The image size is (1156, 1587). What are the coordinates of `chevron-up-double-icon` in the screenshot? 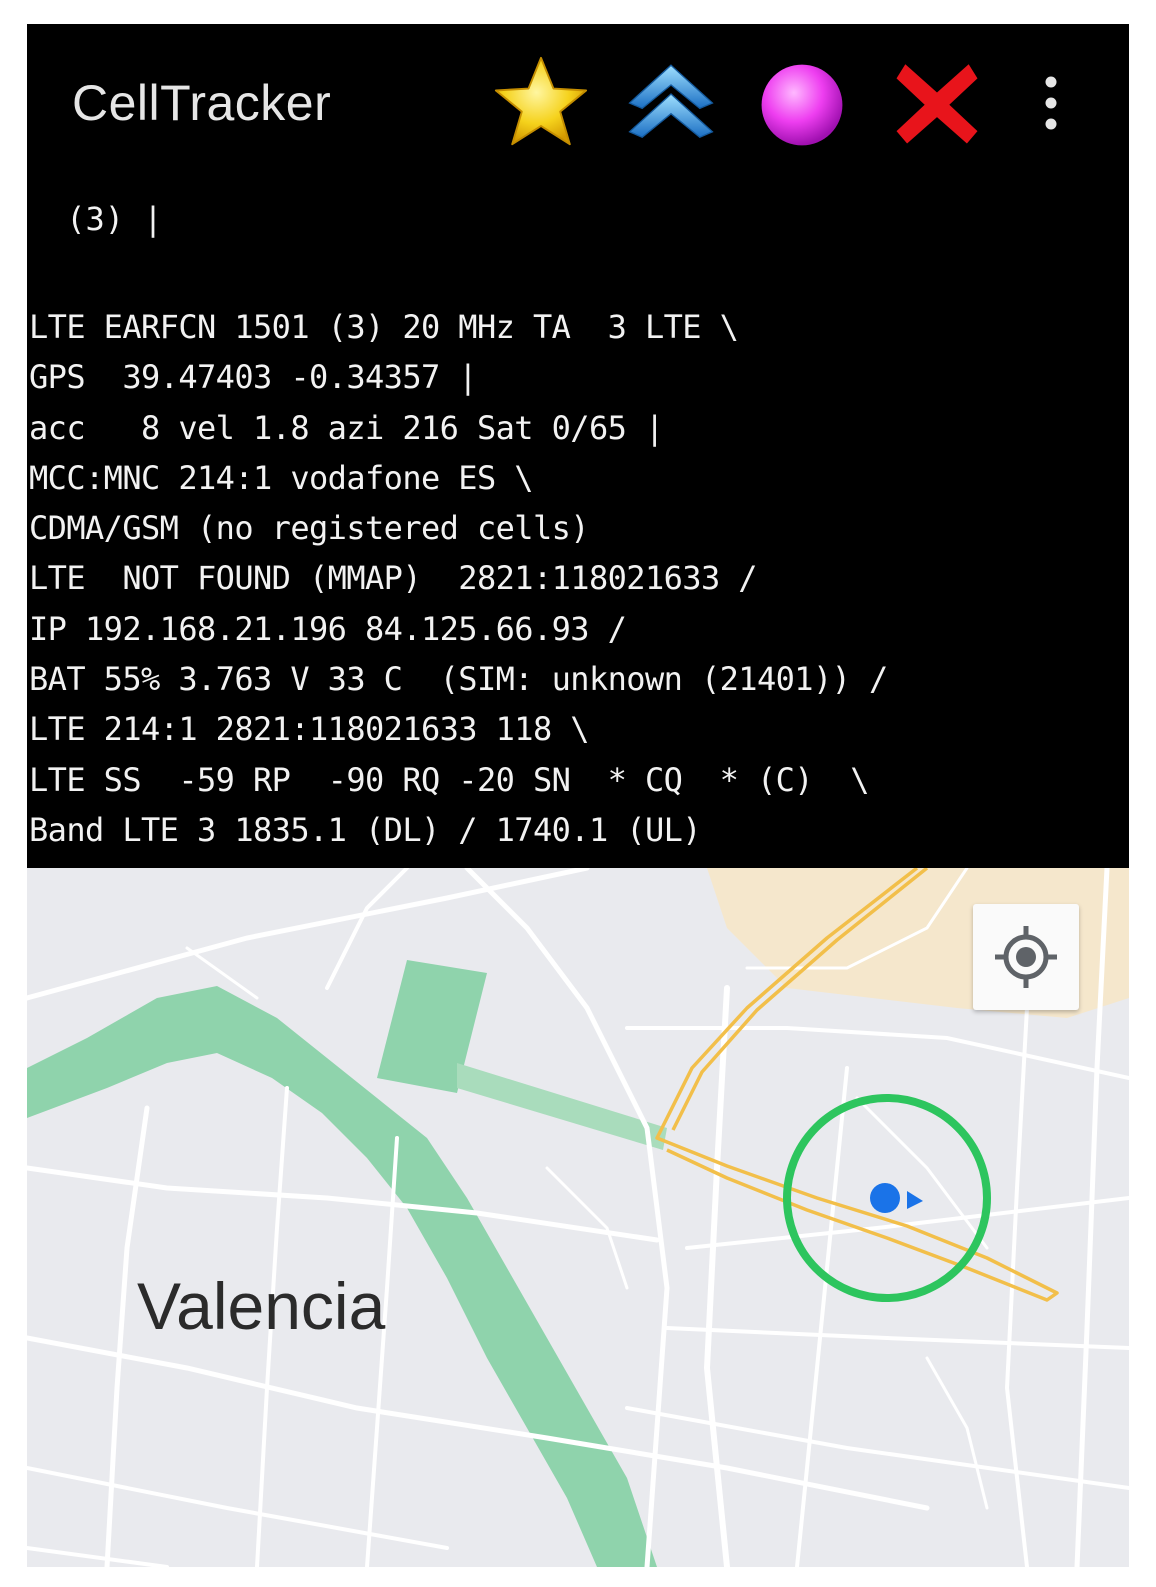 It's located at (671, 103).